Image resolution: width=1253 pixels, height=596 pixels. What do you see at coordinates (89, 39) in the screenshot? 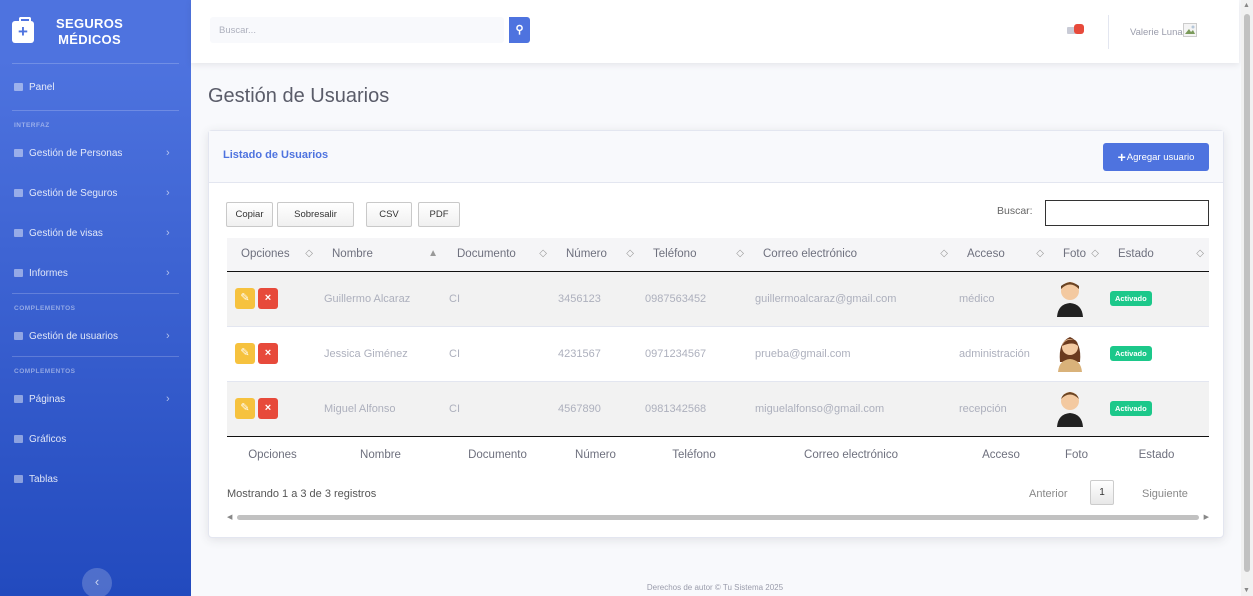
I see `brand-line2: MÉDICOS` at bounding box center [89, 39].